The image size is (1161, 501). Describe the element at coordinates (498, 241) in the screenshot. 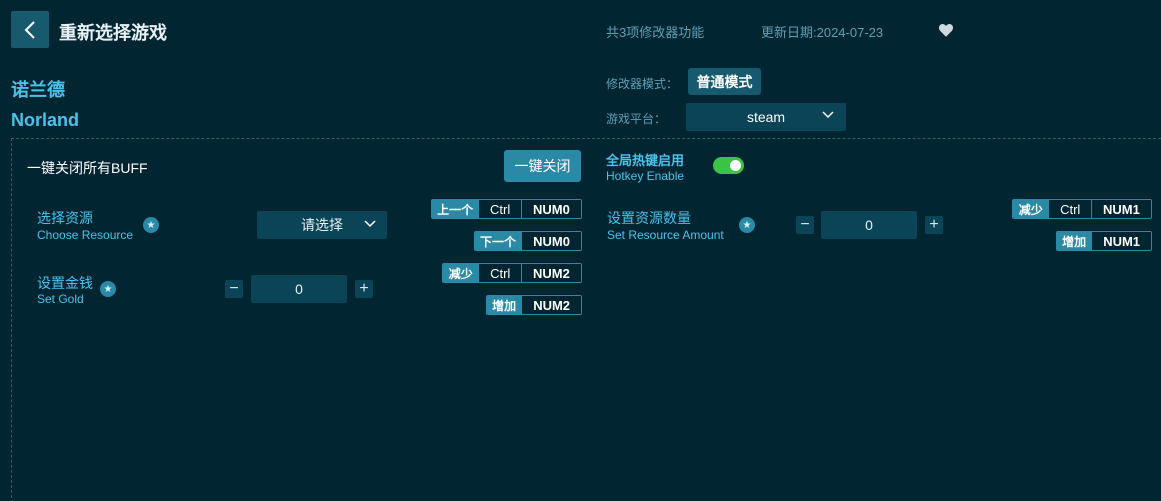

I see `hotkey-action: 下一个` at that location.